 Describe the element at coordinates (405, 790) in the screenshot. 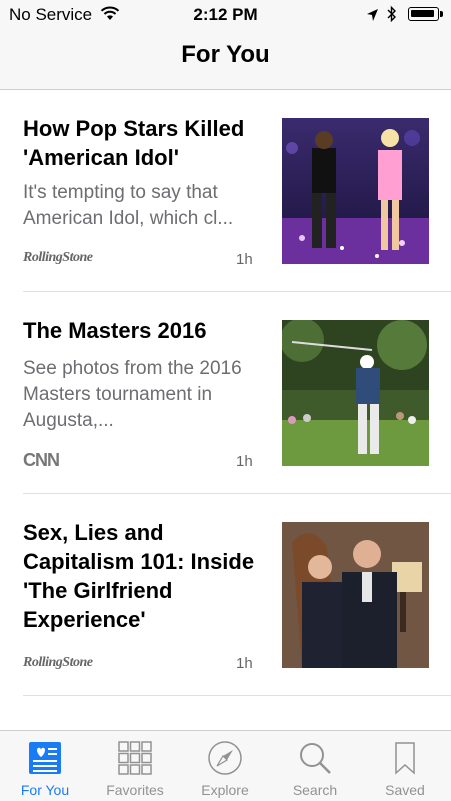

I see `tab-label: Saved` at that location.